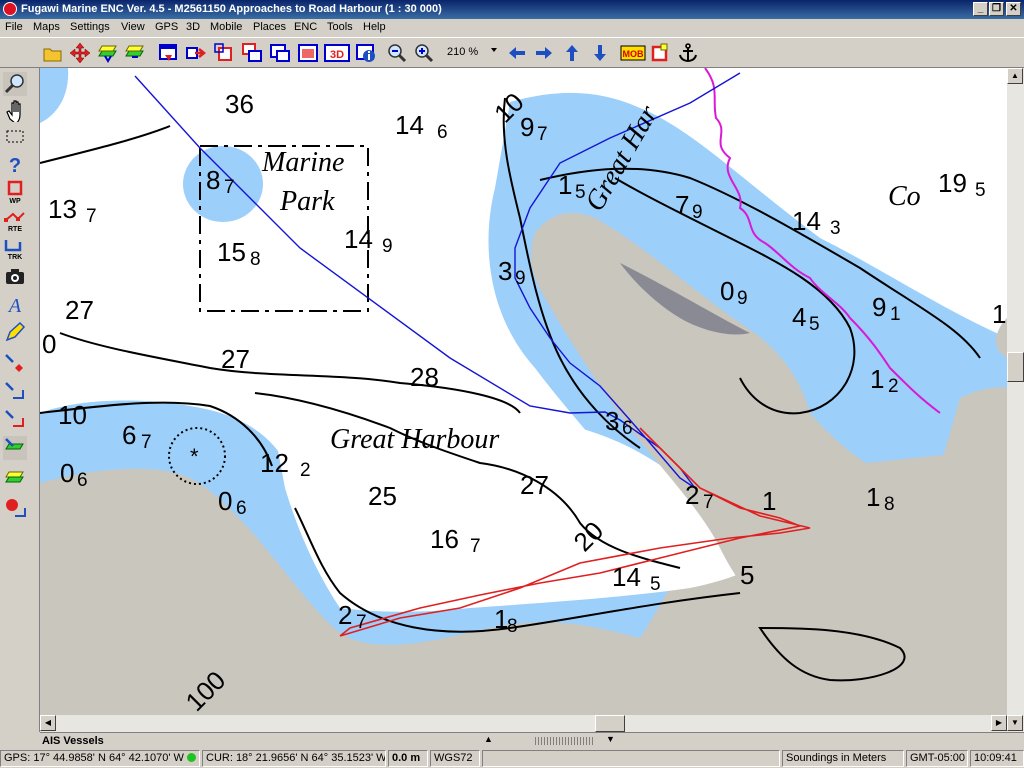  I want to click on scroll-left-icon: ◀, so click(48, 723).